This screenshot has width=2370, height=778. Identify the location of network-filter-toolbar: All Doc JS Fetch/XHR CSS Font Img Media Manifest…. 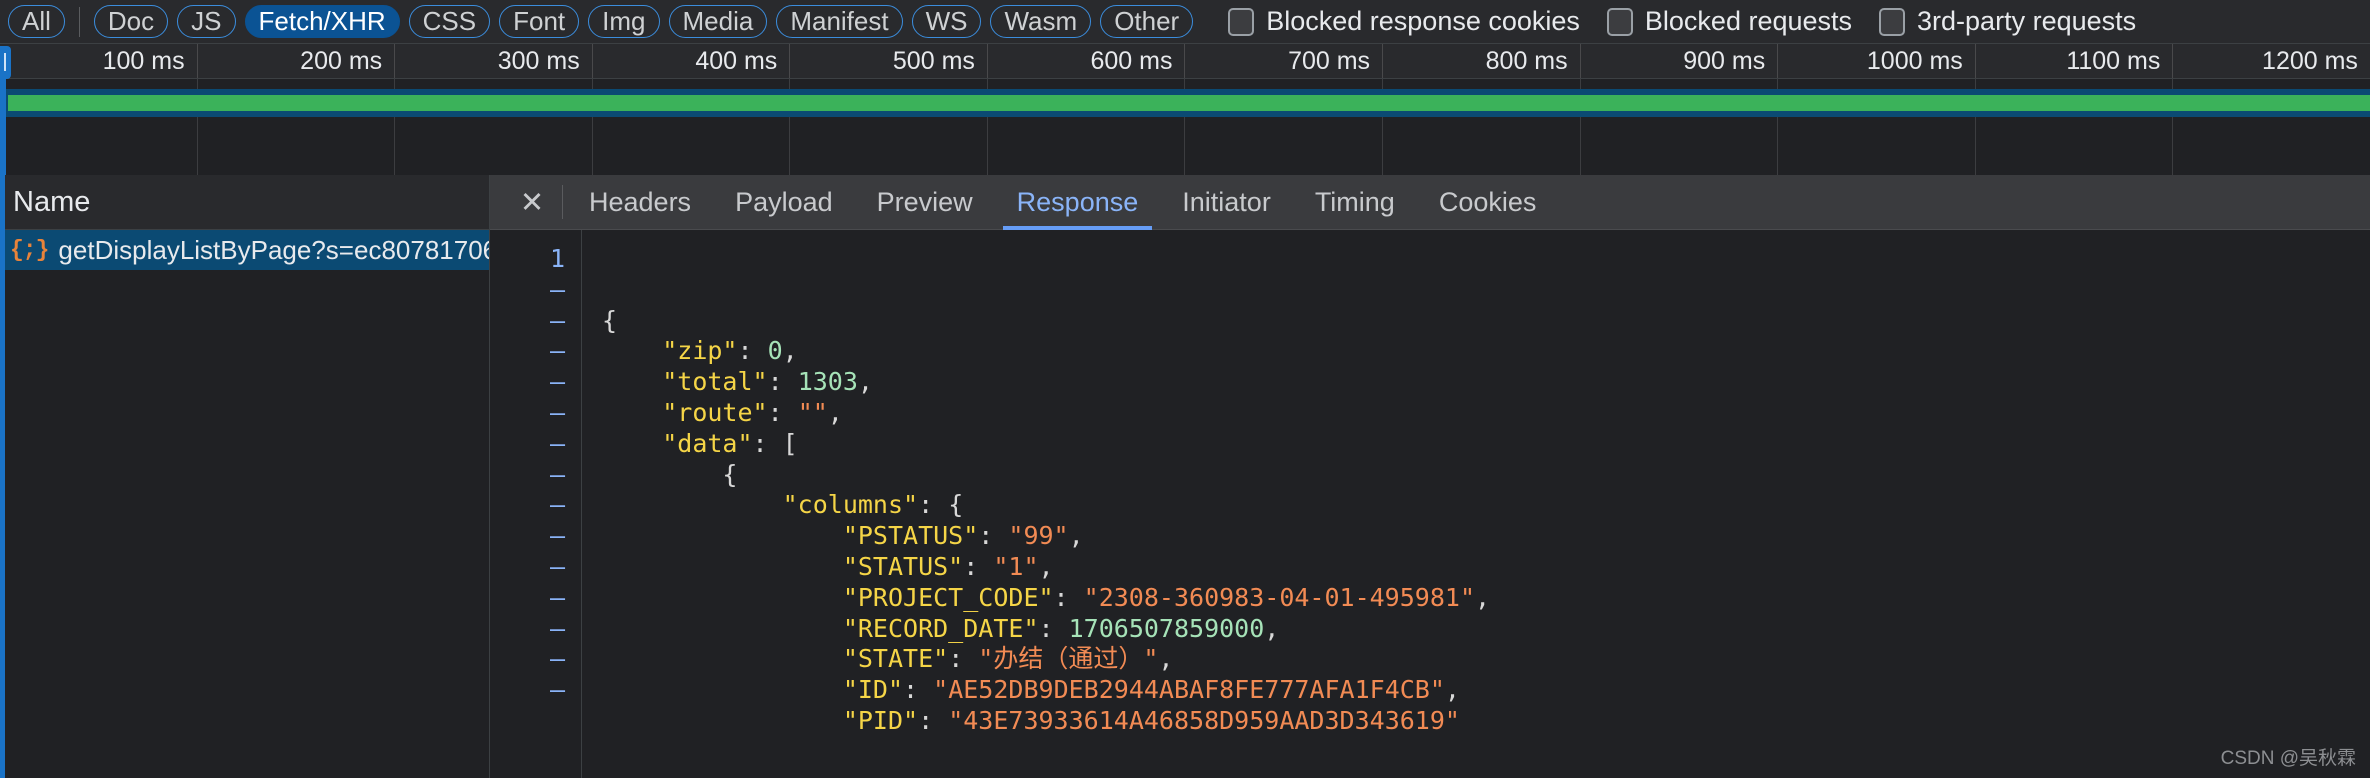
(1185, 22).